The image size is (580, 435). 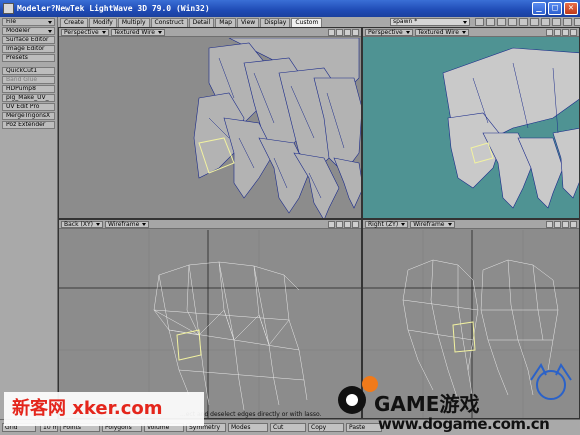 I want to click on dogame-watermark: GAME游戏 www.dogame.com.cn, so click(x=455, y=397).